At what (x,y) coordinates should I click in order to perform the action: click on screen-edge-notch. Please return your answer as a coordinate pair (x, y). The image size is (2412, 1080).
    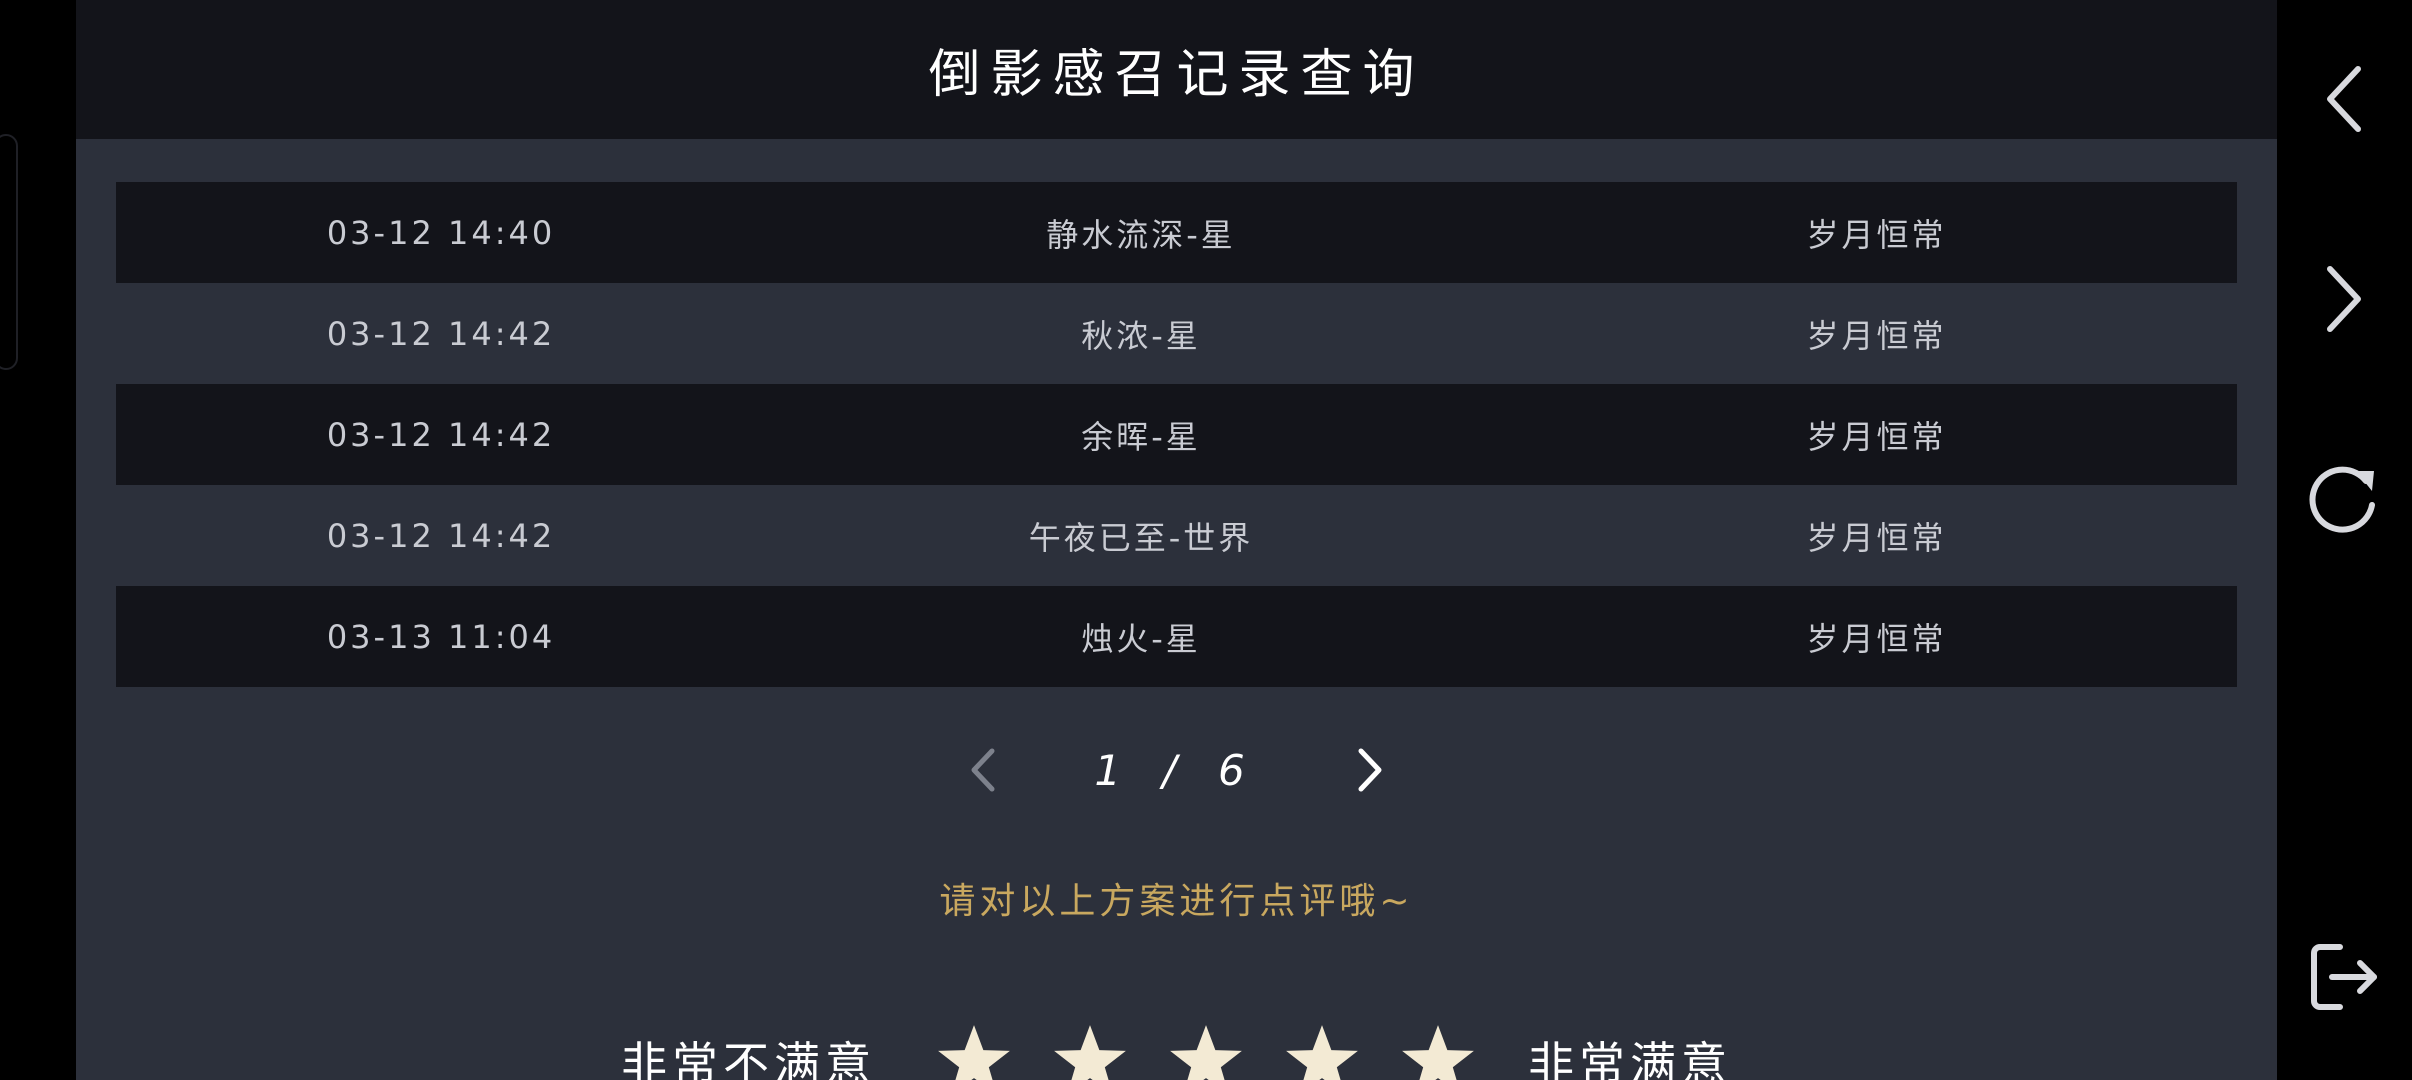
    Looking at the image, I should click on (9, 252).